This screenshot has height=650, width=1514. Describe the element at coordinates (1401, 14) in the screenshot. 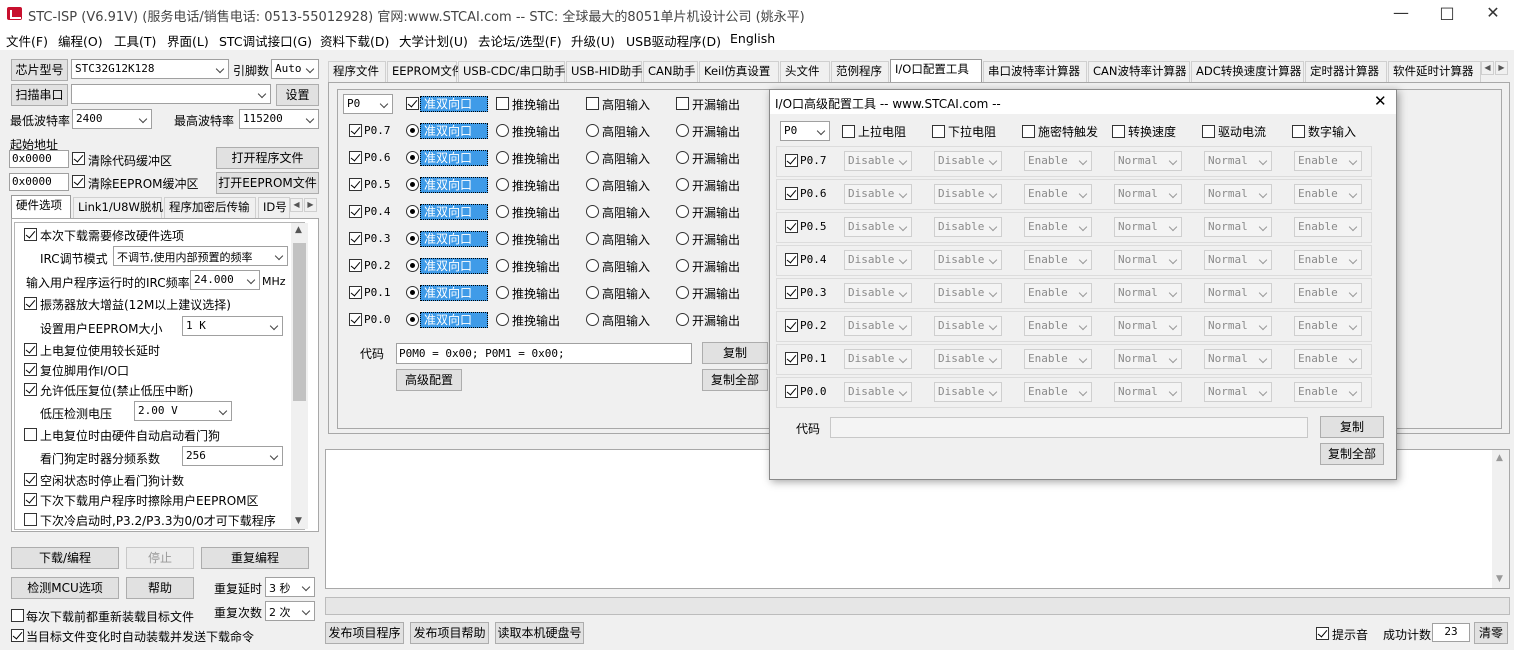

I see `minimize-icon: —` at that location.